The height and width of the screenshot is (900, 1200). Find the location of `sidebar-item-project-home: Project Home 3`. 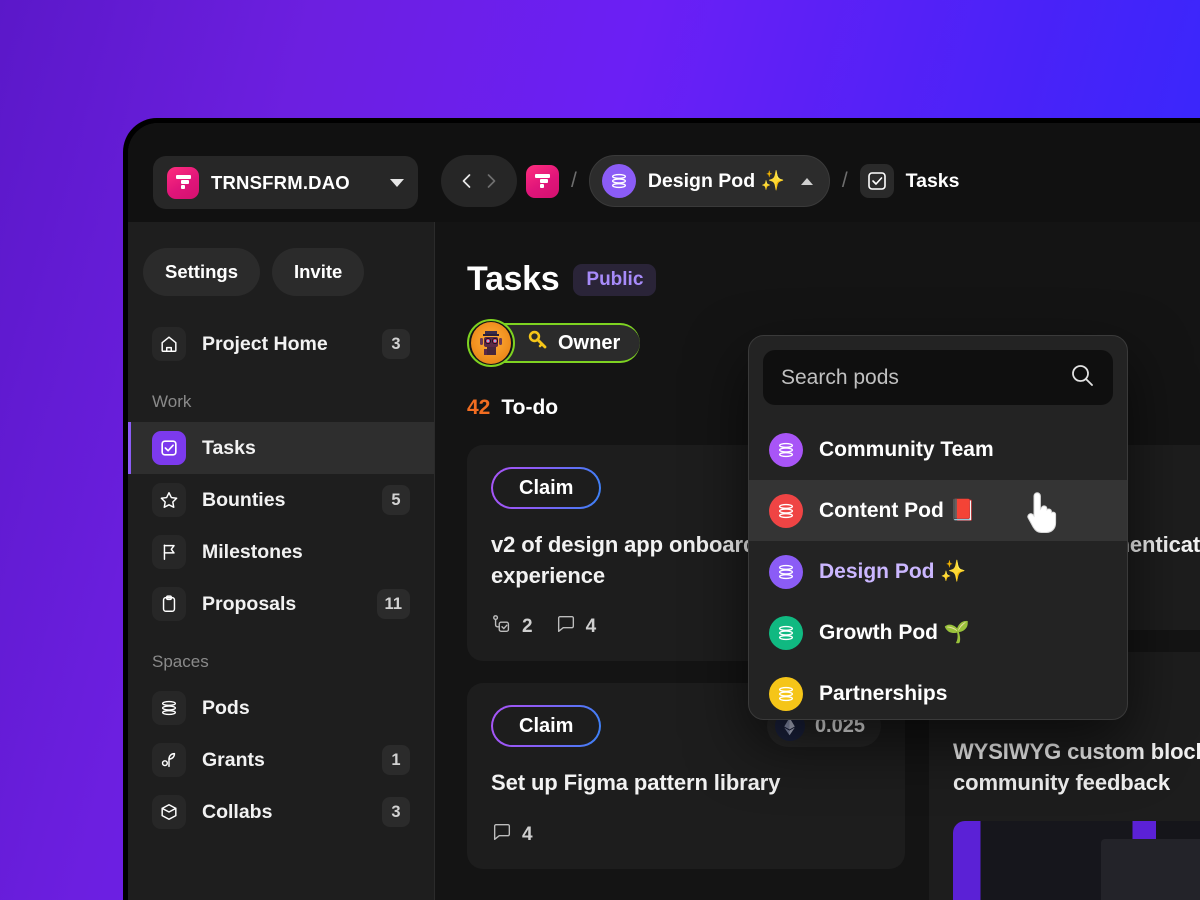

sidebar-item-project-home: Project Home 3 is located at coordinates (281, 344).